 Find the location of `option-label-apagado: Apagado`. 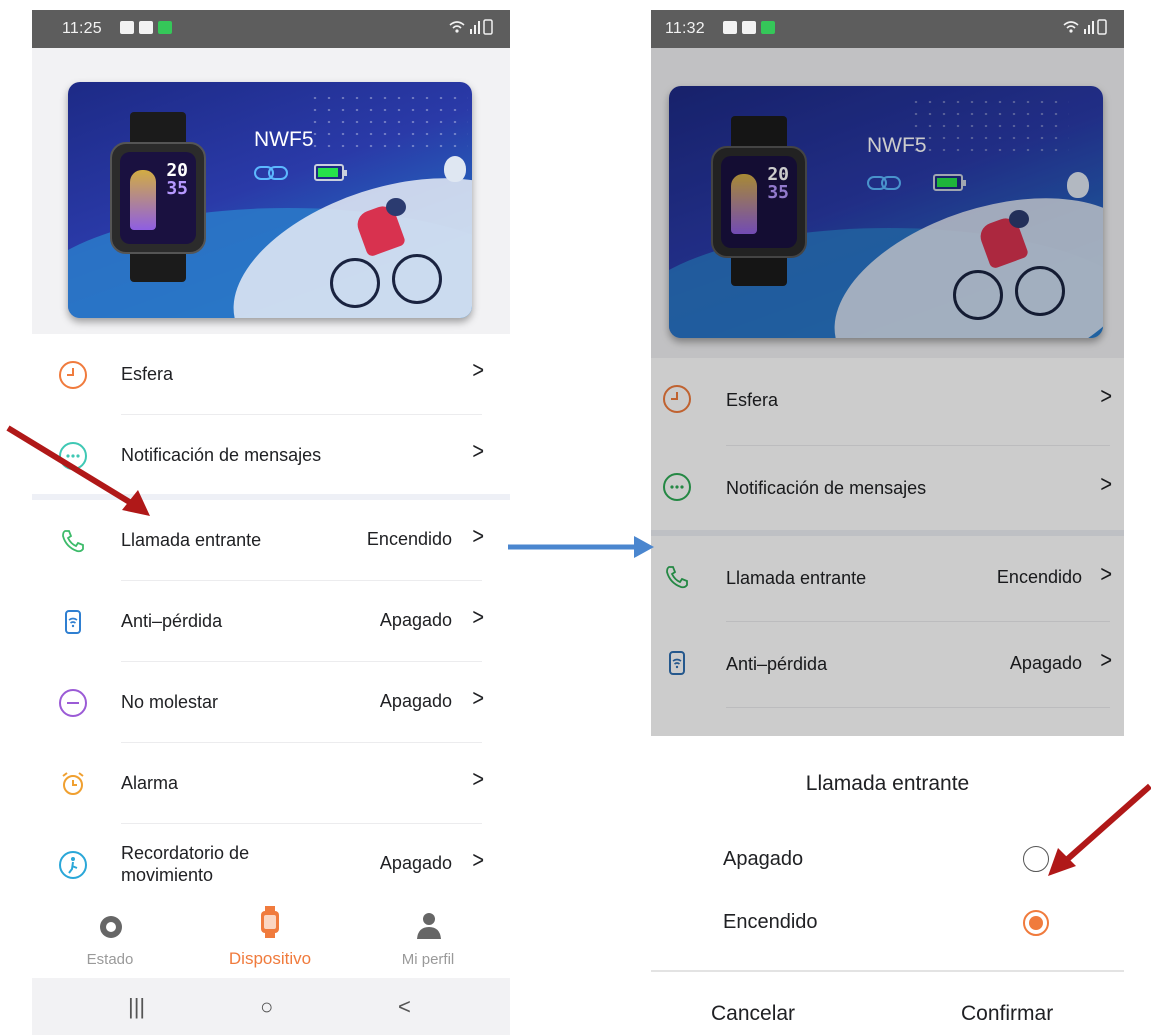

option-label-apagado: Apagado is located at coordinates (763, 859).